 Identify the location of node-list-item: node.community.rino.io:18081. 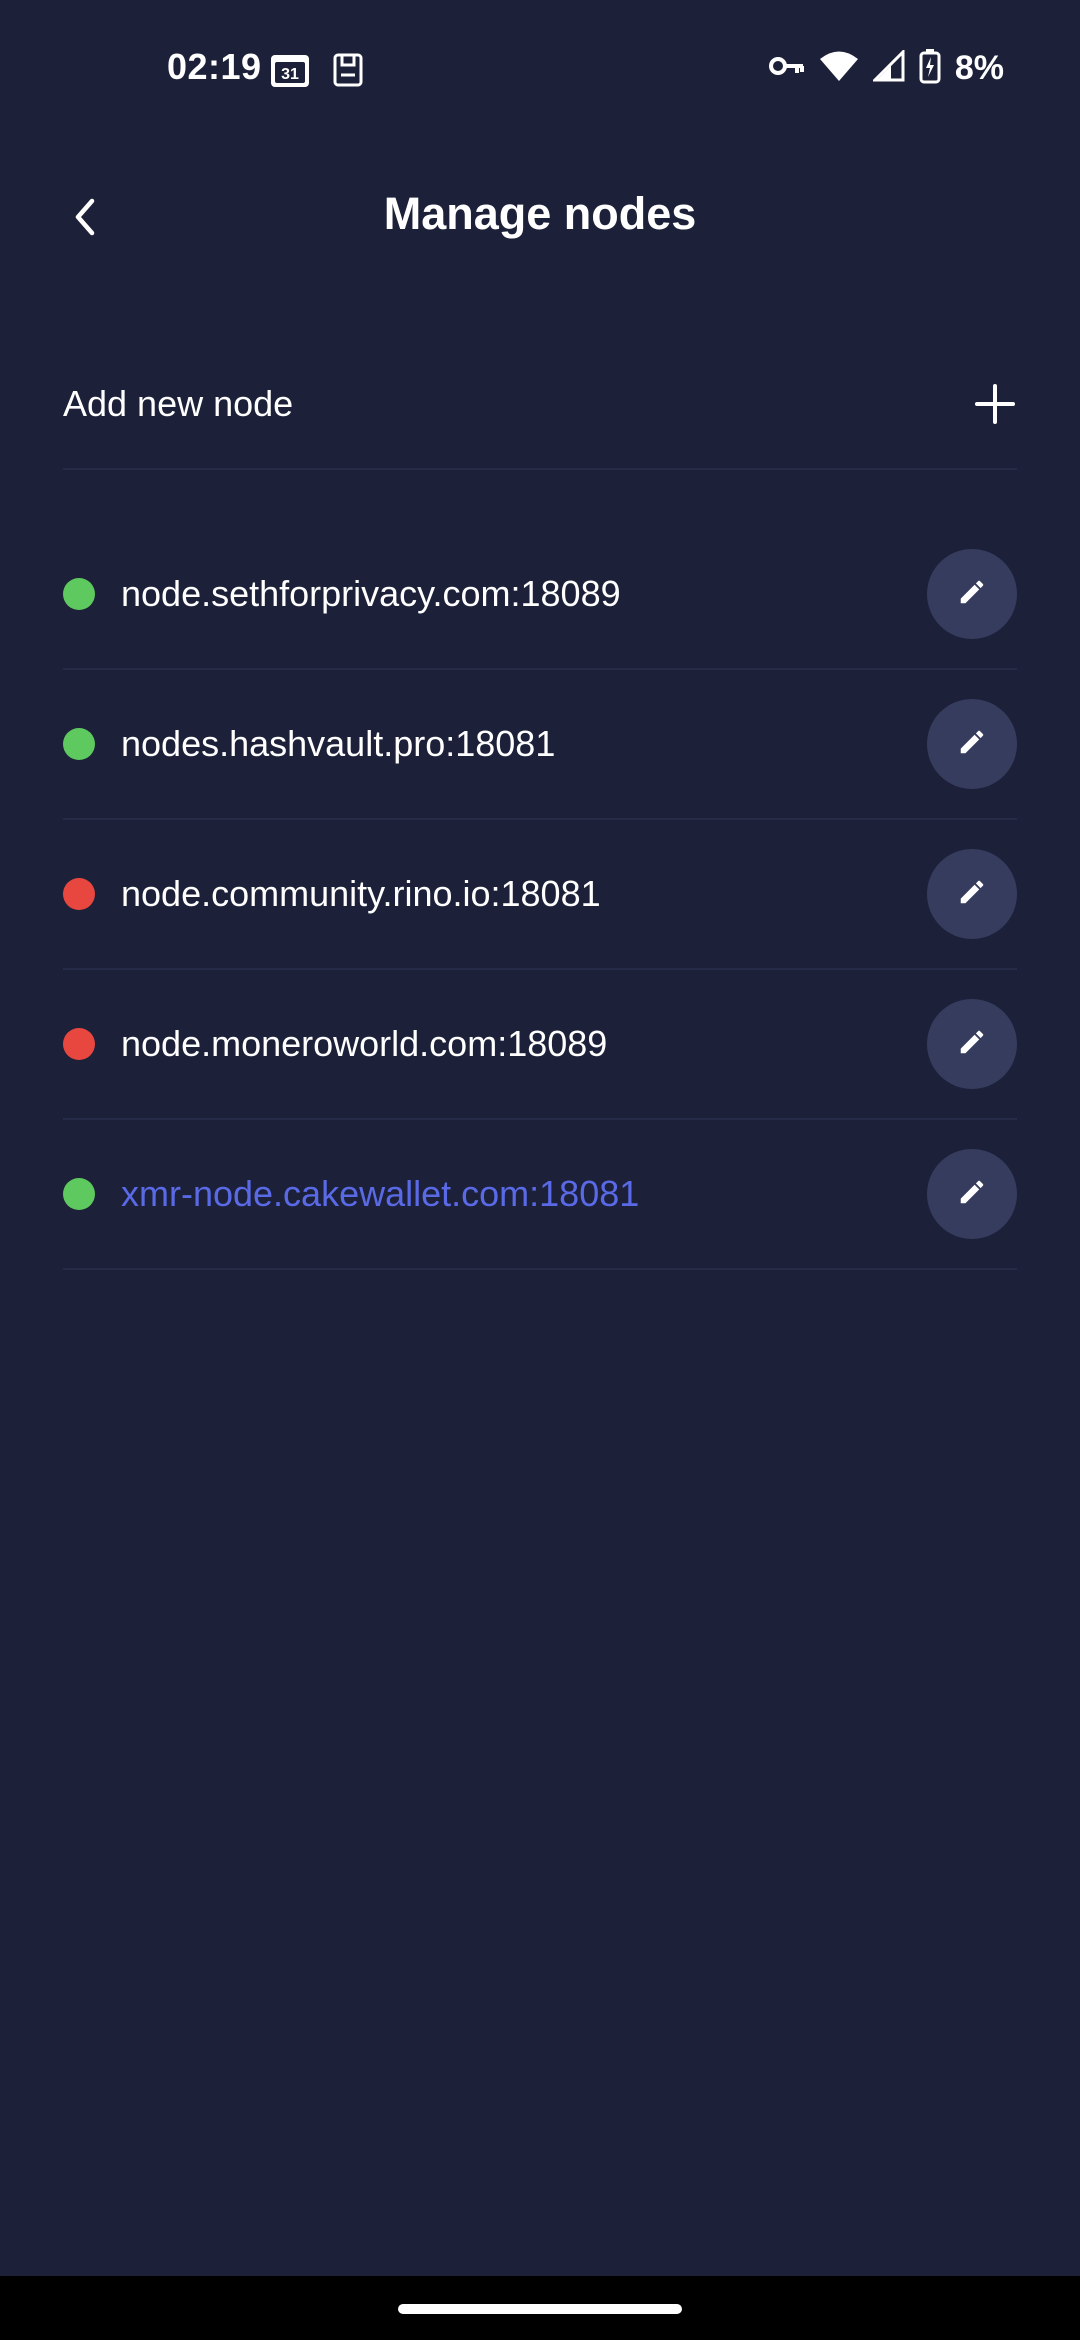
(540, 895).